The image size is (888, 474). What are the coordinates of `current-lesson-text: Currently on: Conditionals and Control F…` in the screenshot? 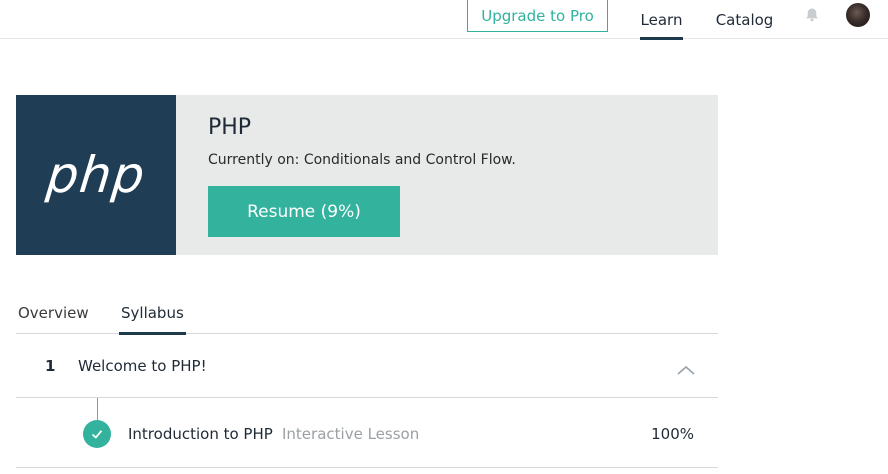 It's located at (362, 160).